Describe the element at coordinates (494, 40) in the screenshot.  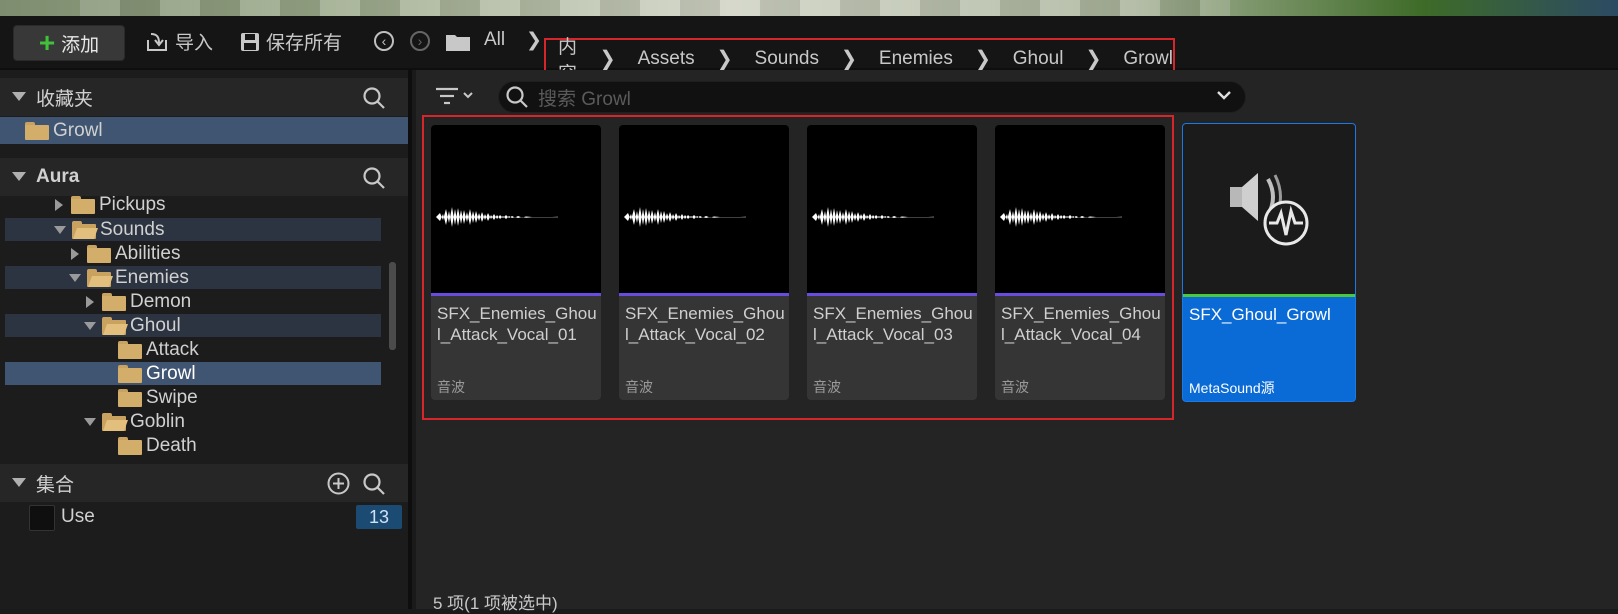
I see `breadcrumb-all: All` at that location.